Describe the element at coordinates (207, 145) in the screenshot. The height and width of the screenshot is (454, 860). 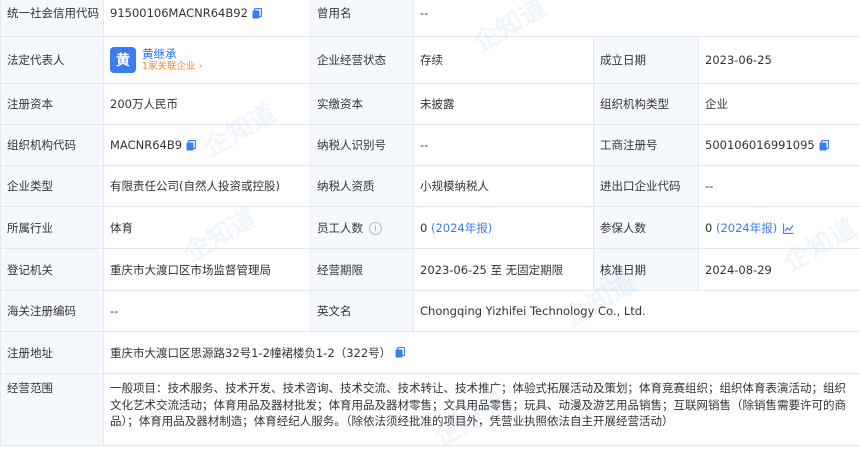
I see `value-org-code-cell: MACNR64B9` at that location.